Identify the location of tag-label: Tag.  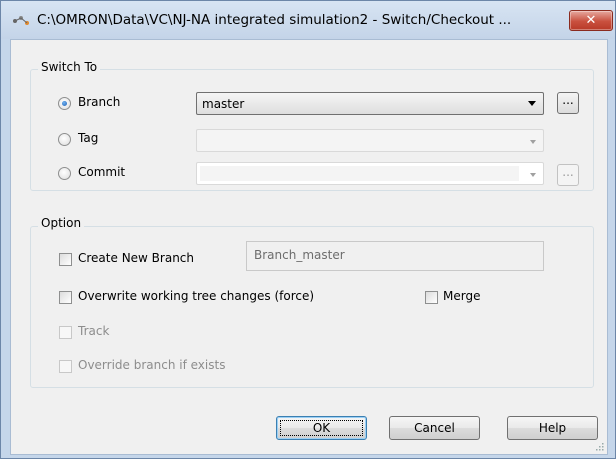
(88, 138).